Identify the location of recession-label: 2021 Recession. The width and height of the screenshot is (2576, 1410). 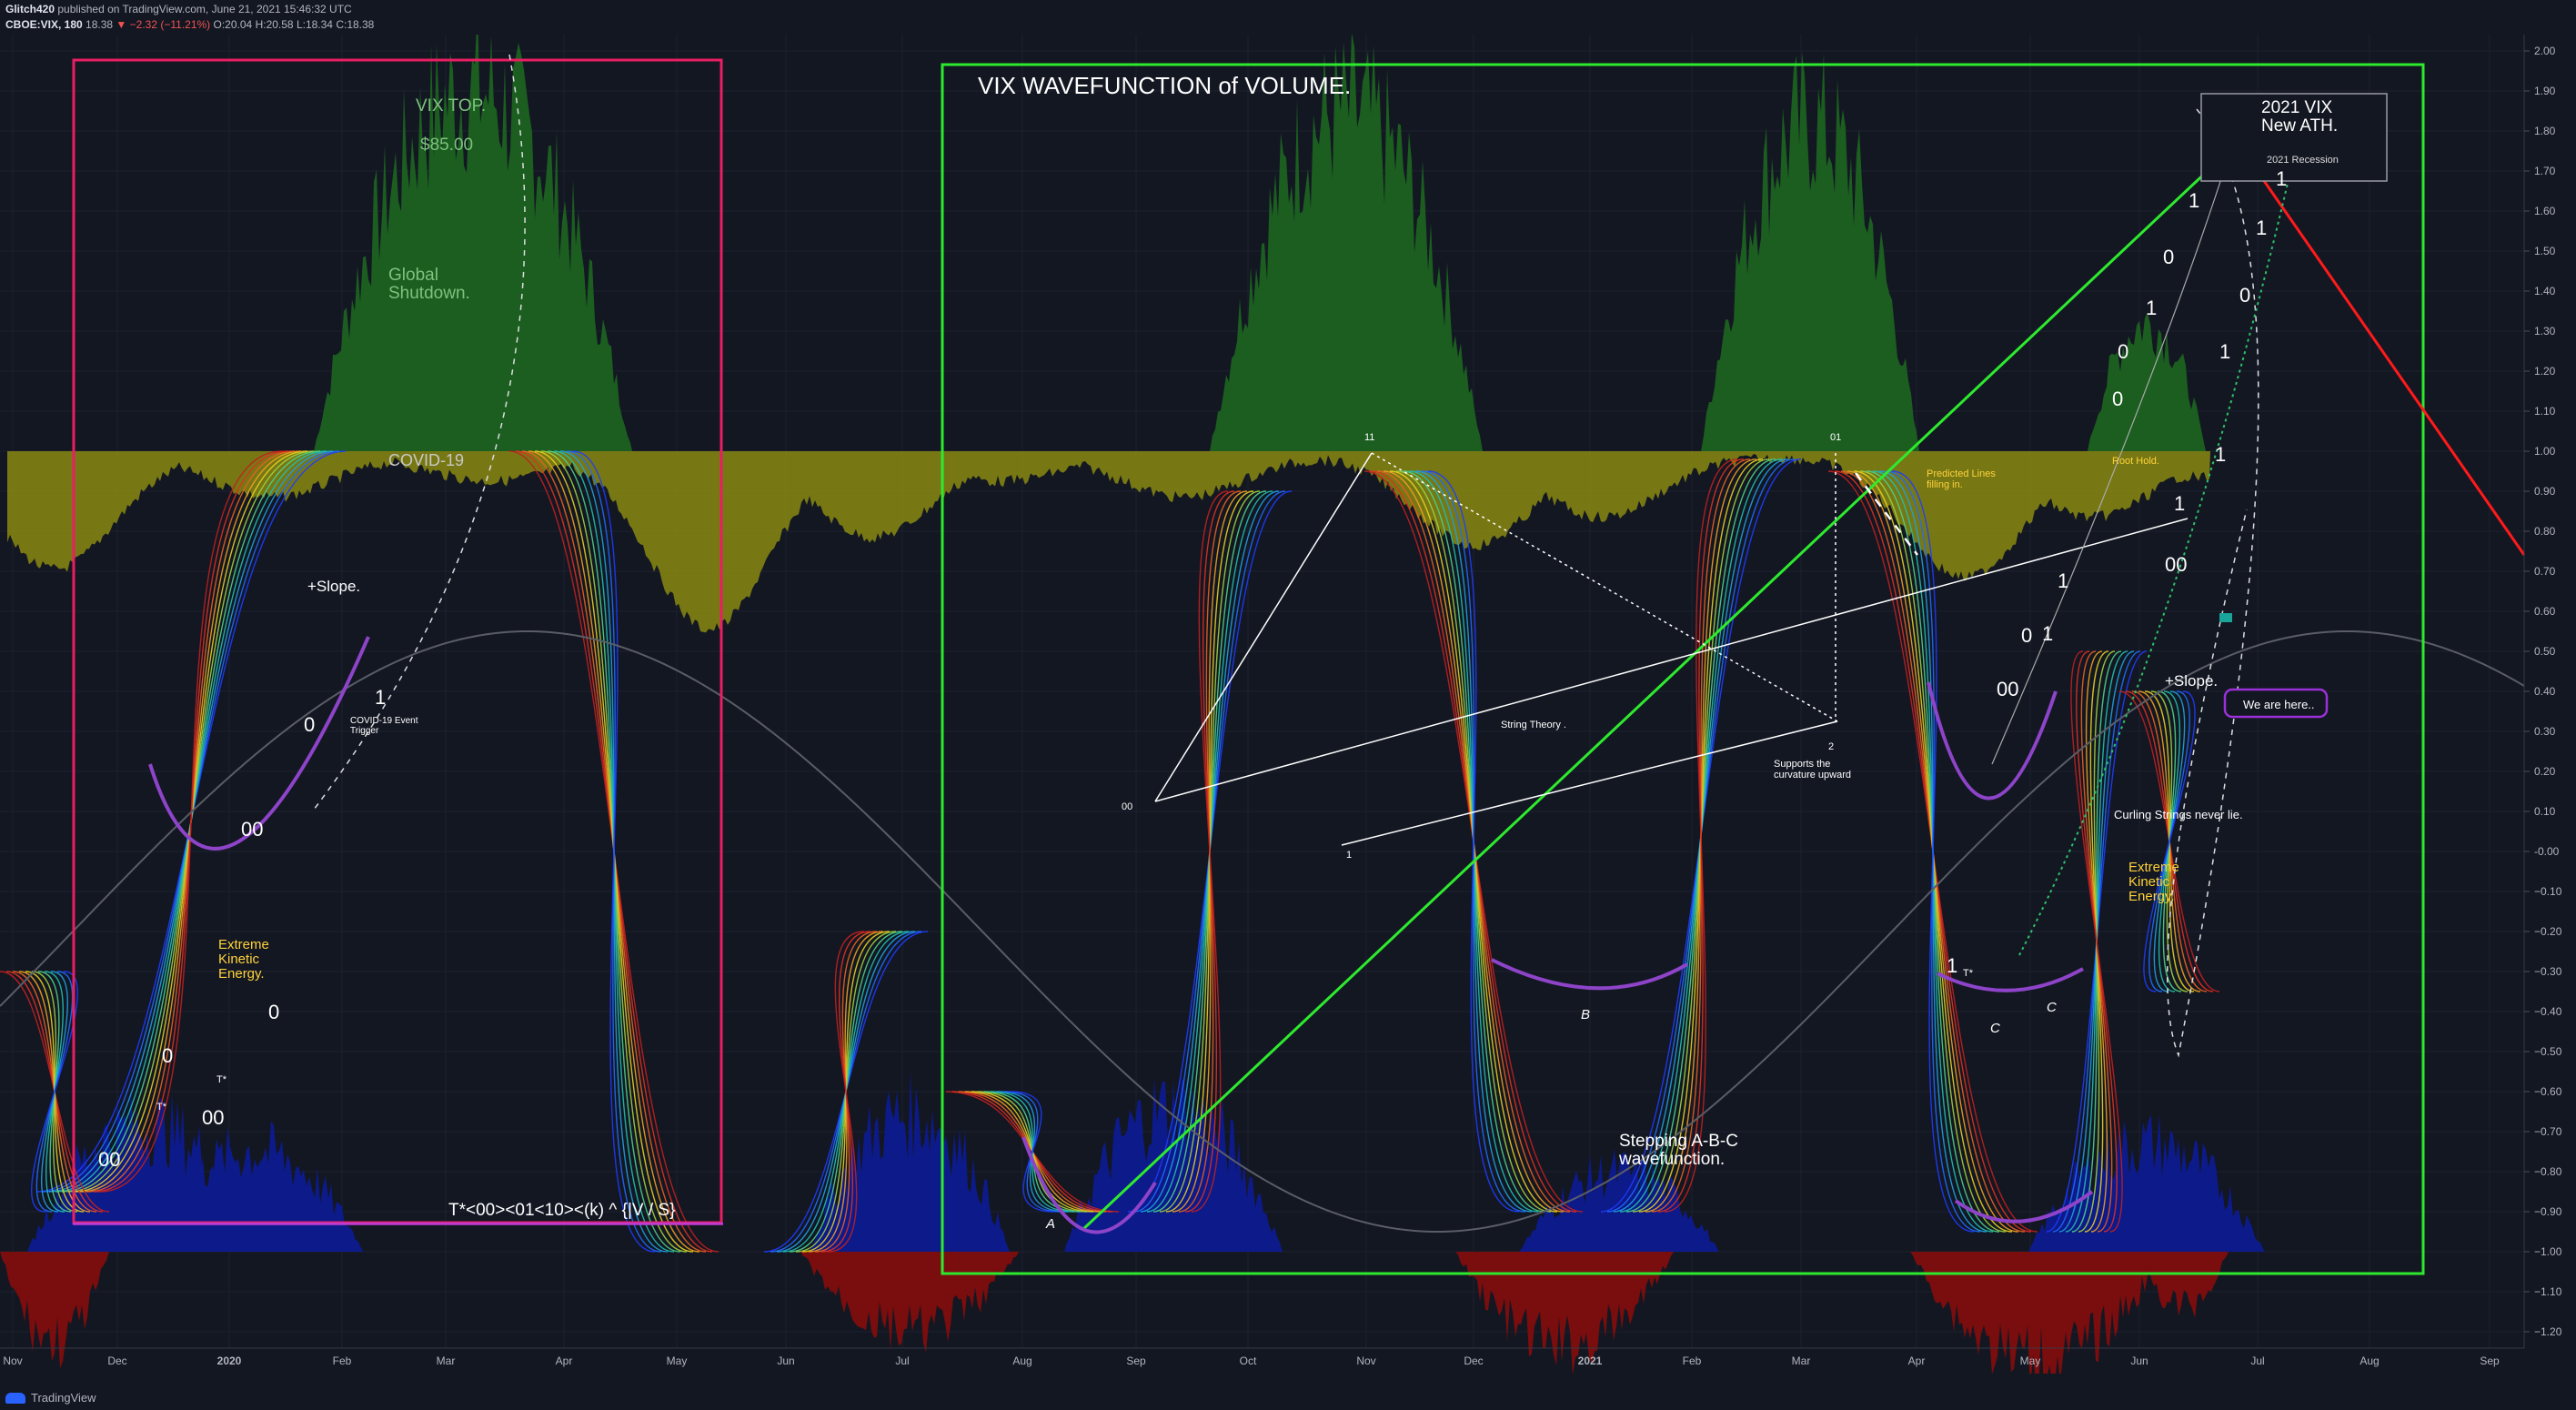
(2303, 160).